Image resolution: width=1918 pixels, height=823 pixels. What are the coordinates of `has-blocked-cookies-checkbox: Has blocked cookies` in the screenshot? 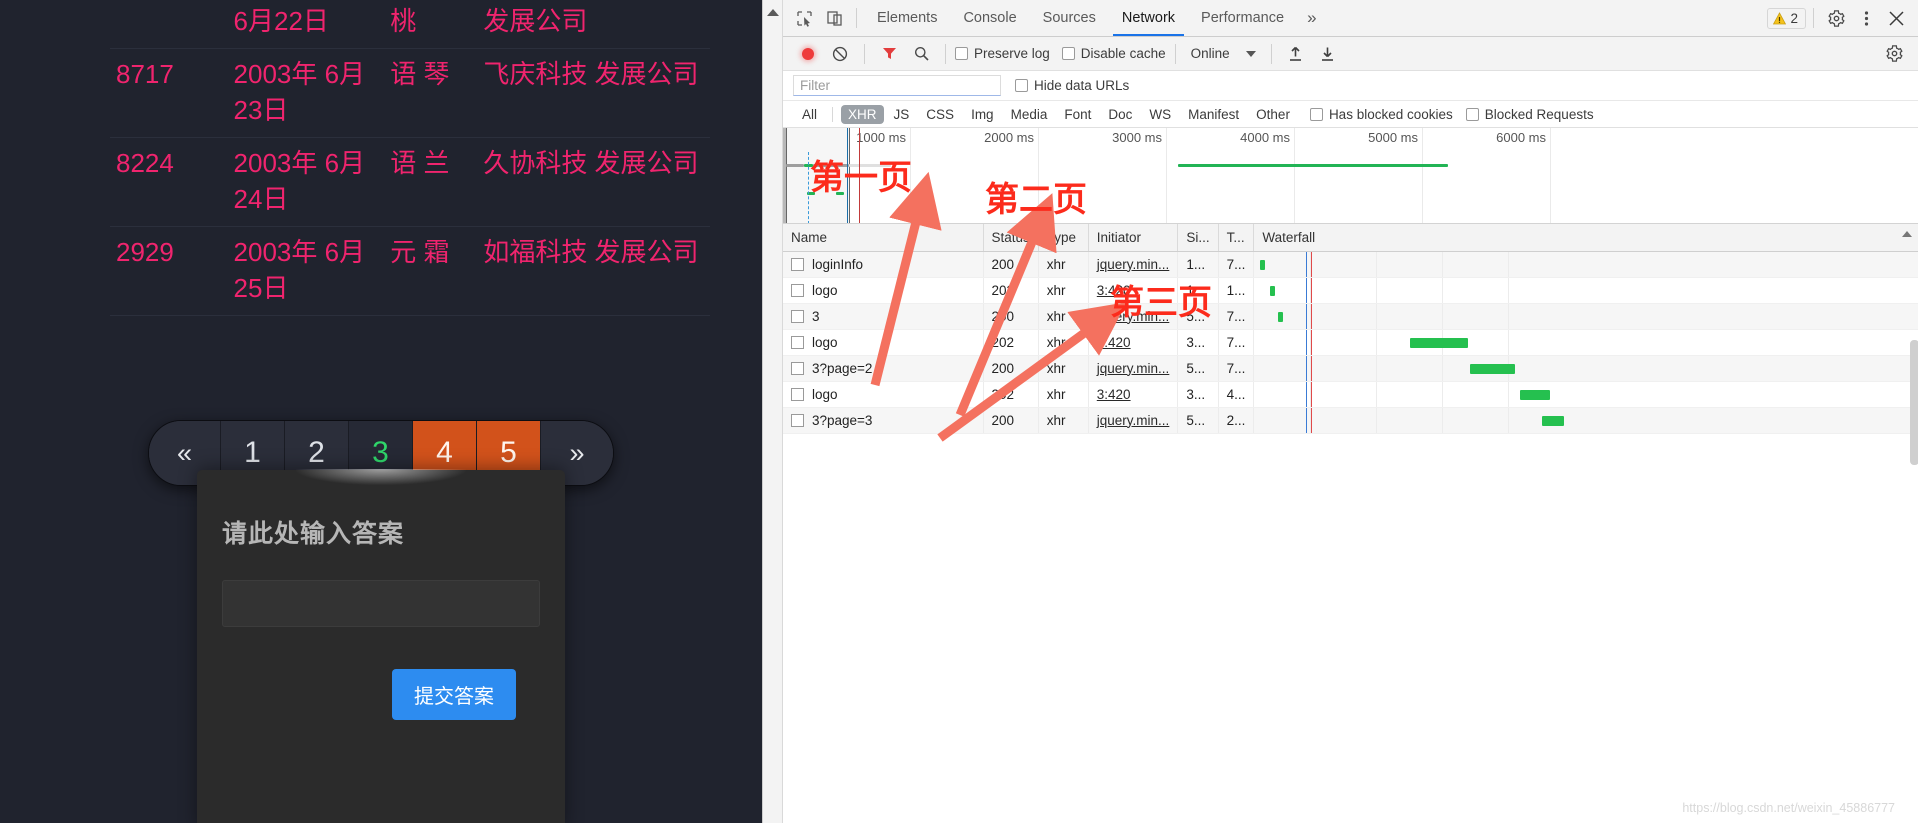 It's located at (1381, 114).